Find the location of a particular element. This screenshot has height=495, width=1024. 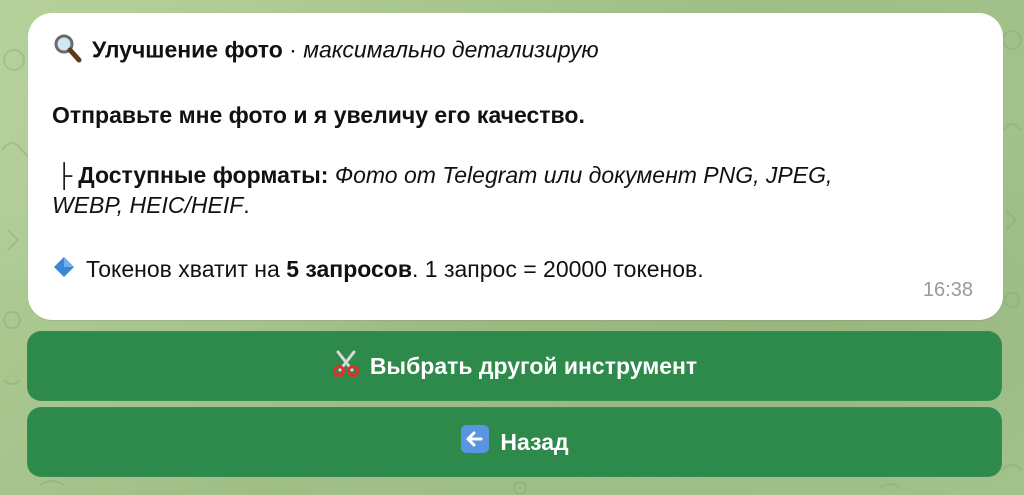

scissors-icon is located at coordinates (346, 366).